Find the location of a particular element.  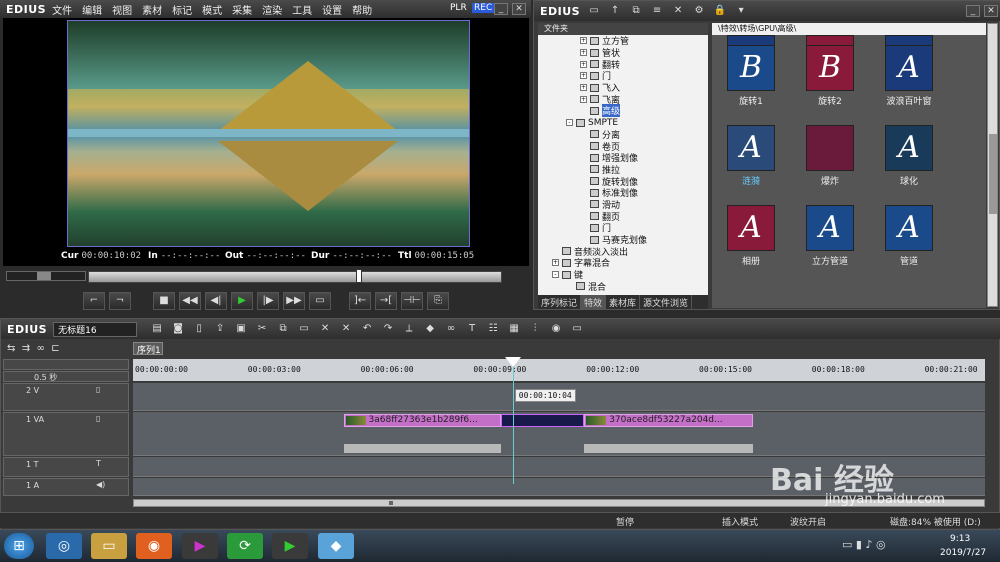

link-tracks-icon: ∞ is located at coordinates (41, 348).